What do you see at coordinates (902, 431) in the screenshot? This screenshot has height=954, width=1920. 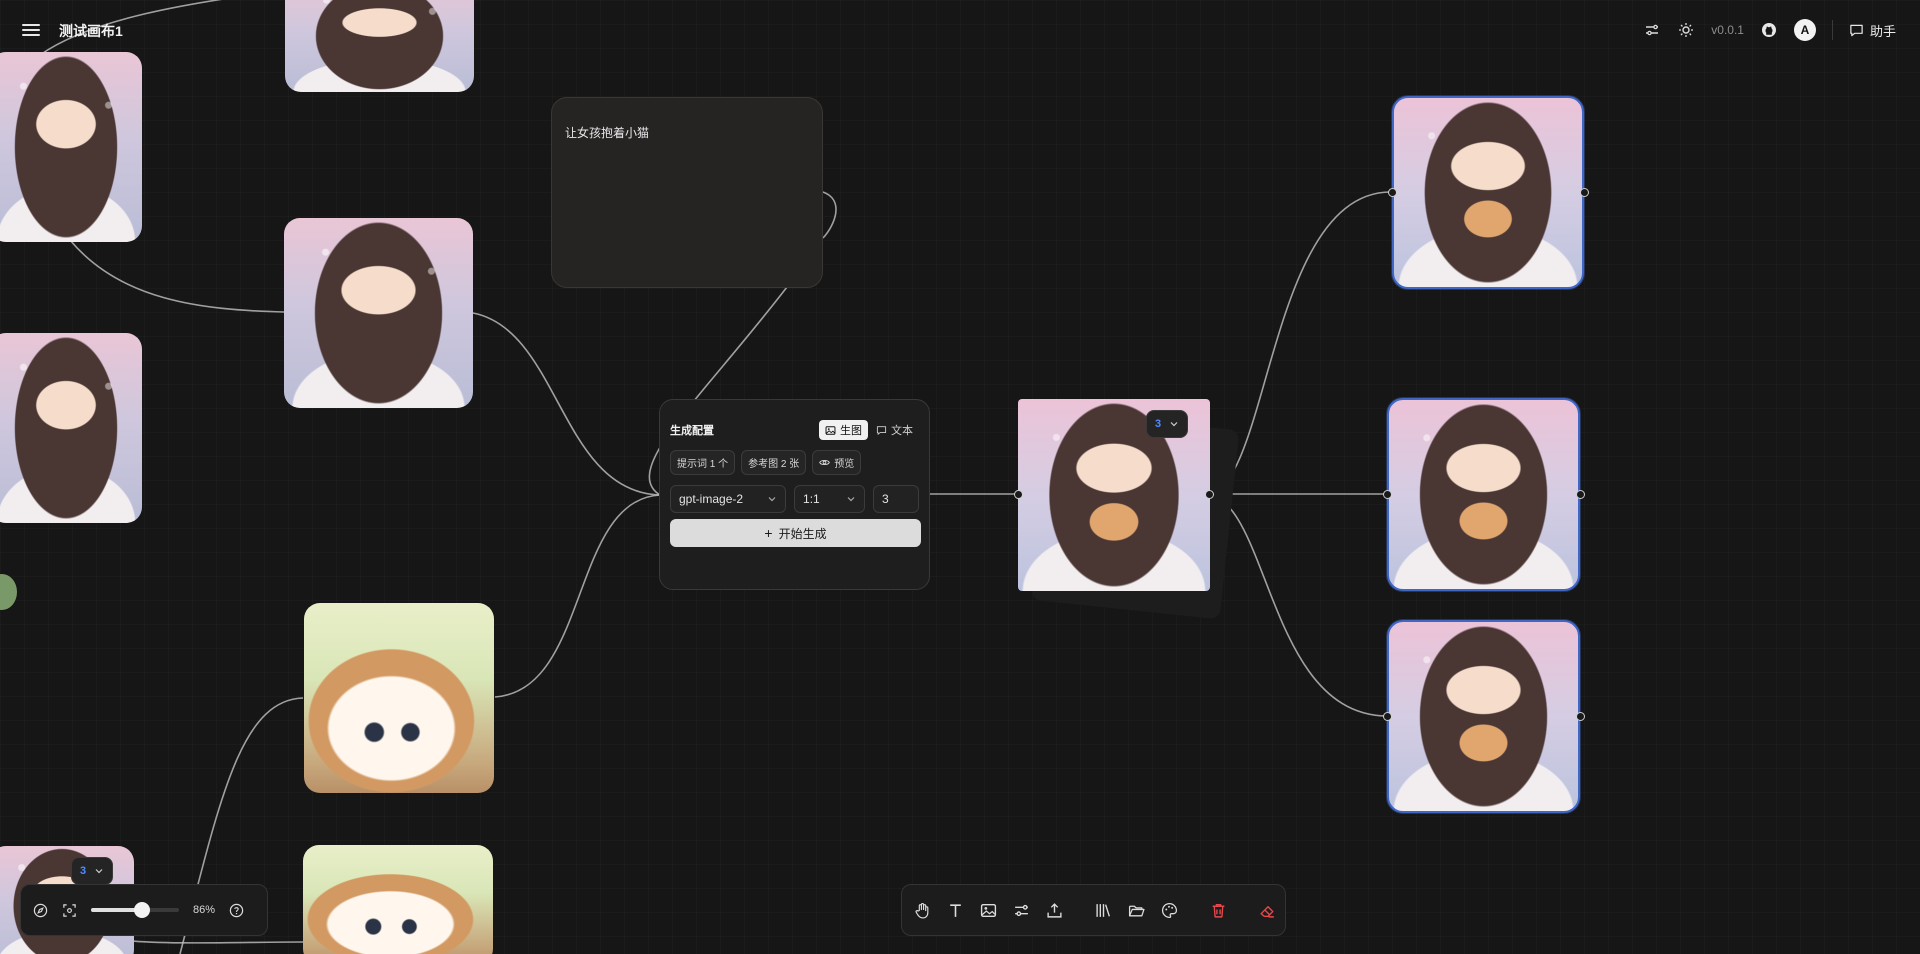 I see `tab-text-label: 文本` at bounding box center [902, 431].